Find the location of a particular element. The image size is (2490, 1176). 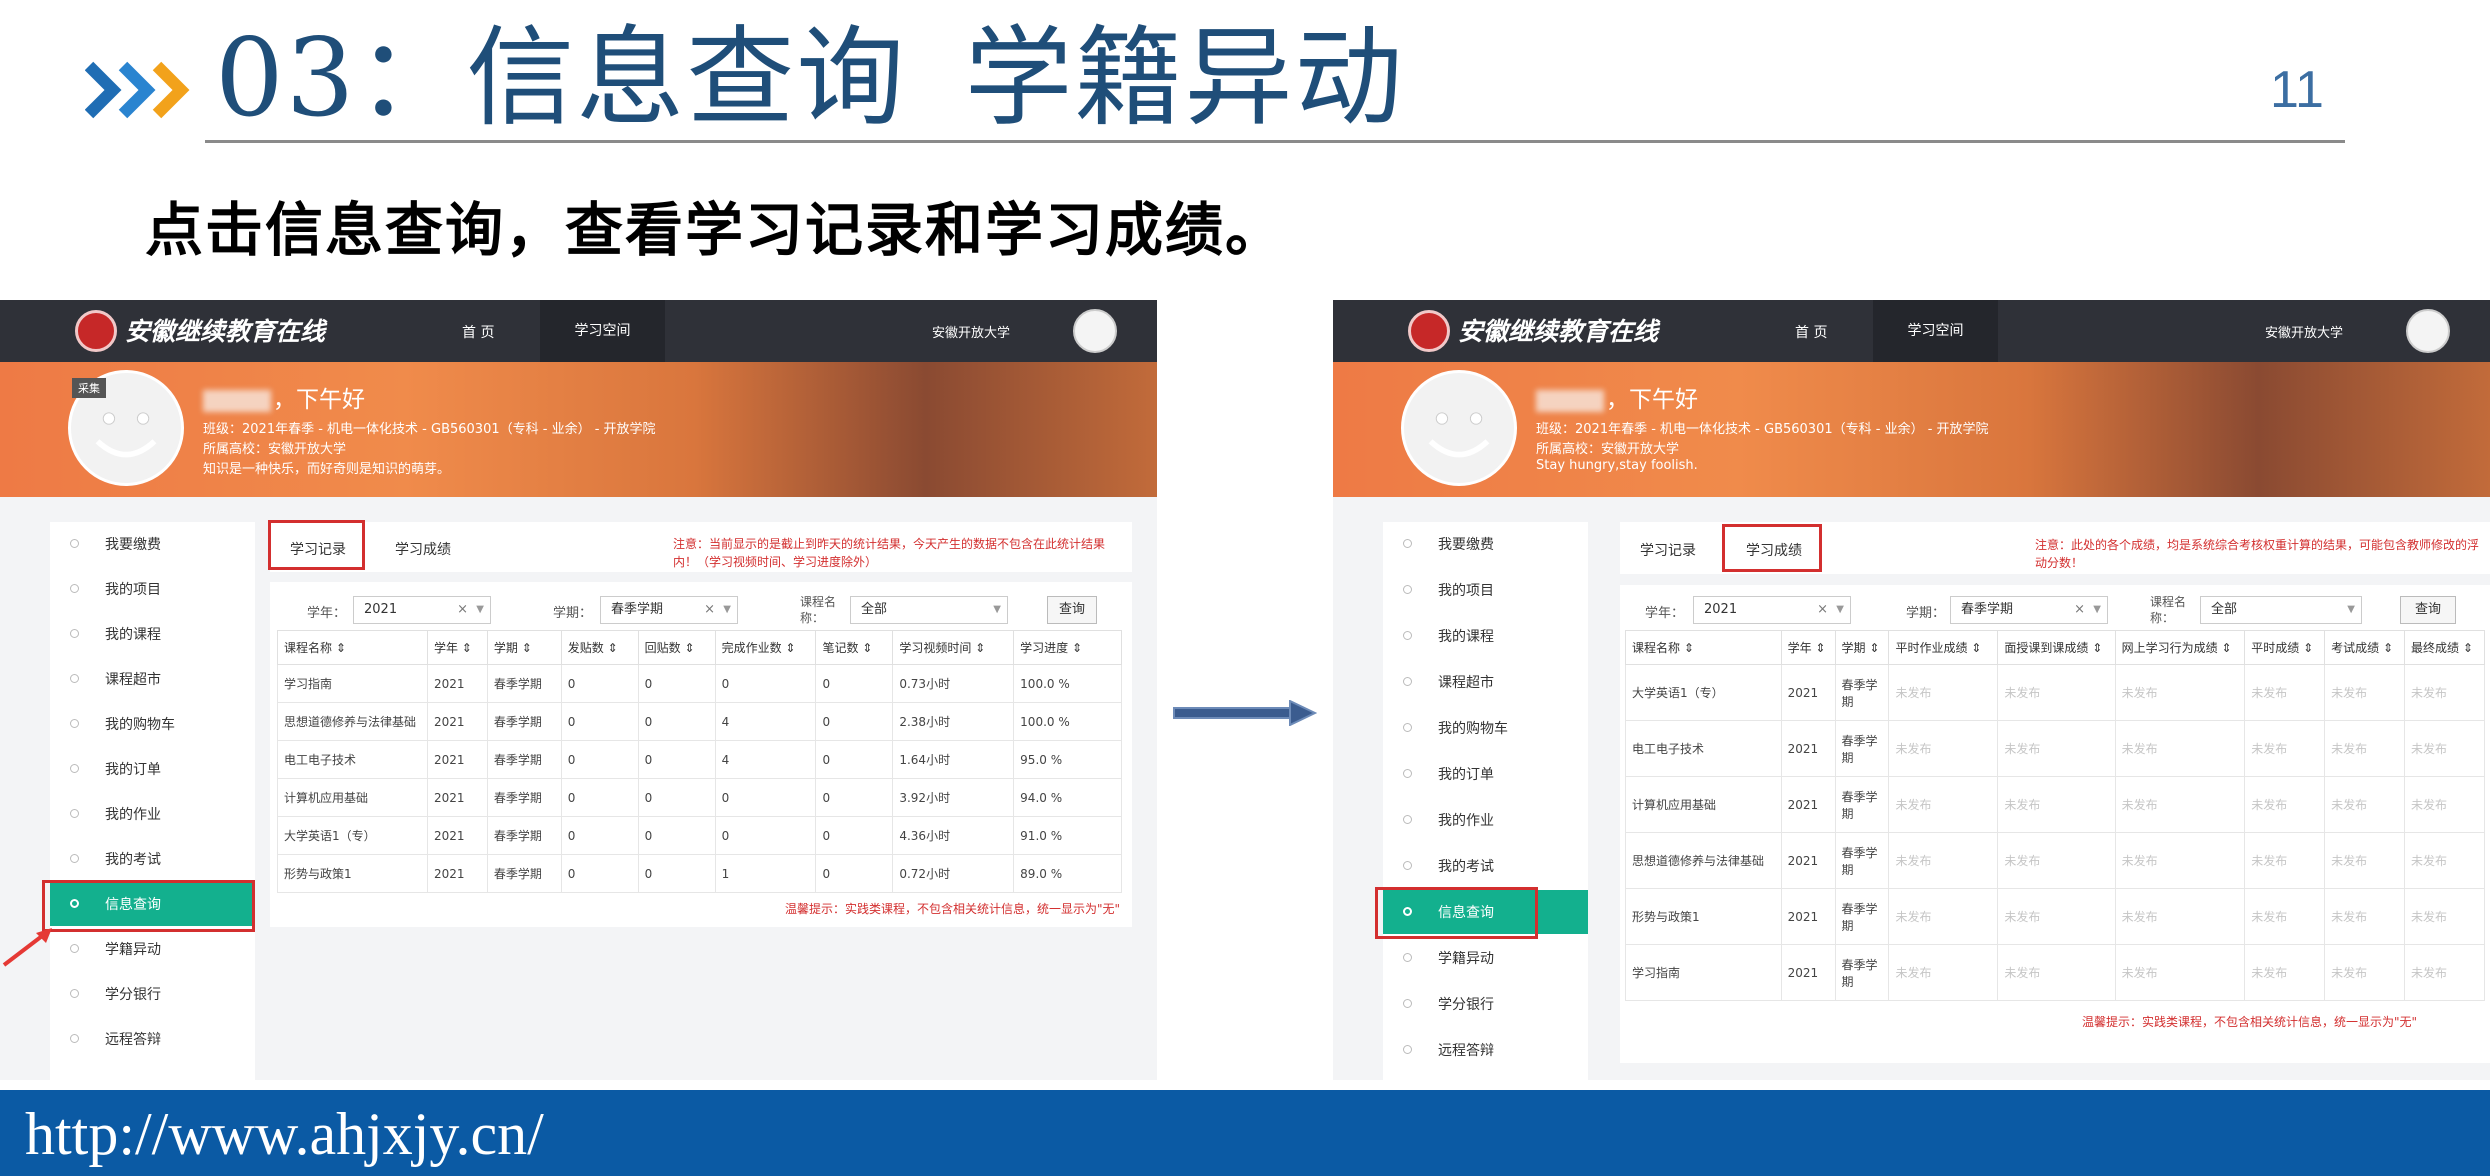

cell-replies: 0 is located at coordinates (676, 835).